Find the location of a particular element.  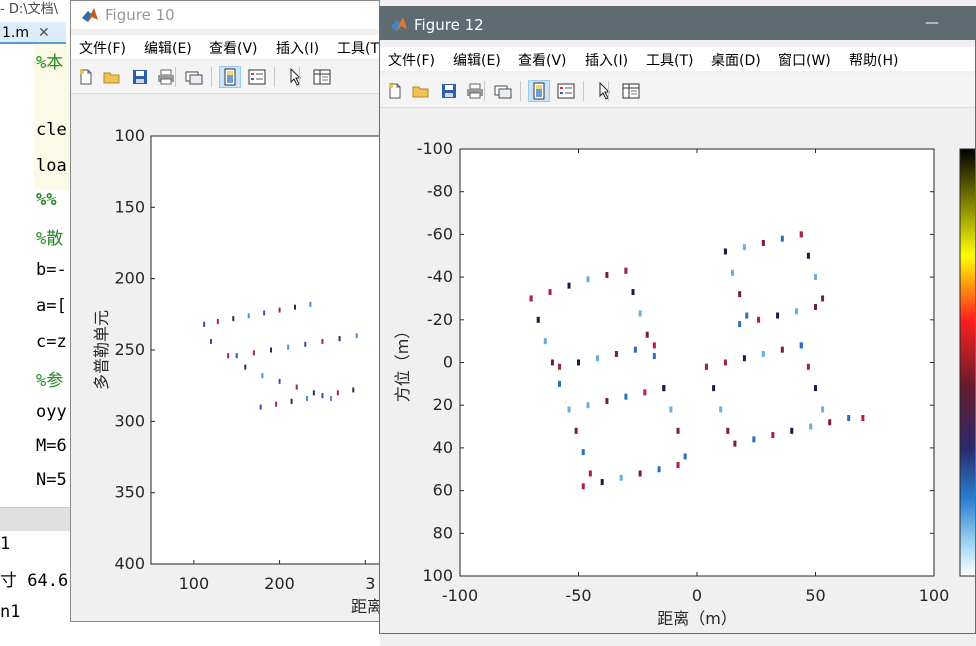

y-tick-label: 300 is located at coordinates (129, 420).